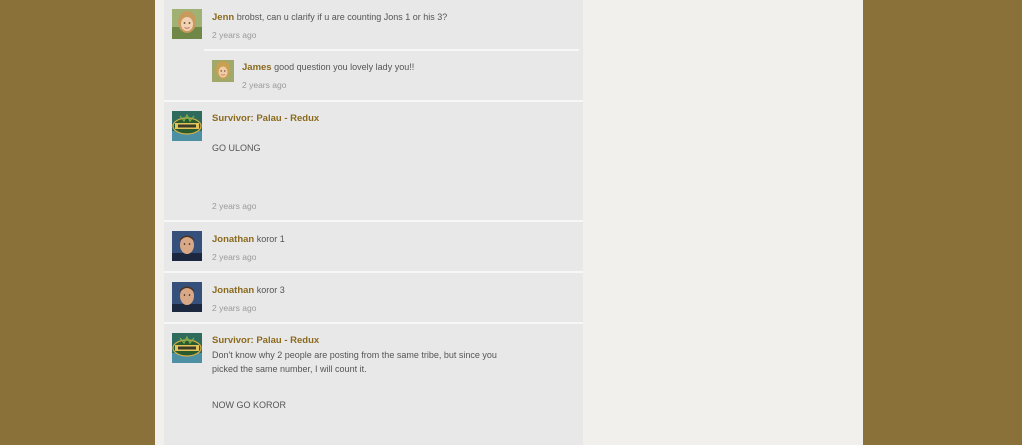  I want to click on avatar-james, so click(223, 71).